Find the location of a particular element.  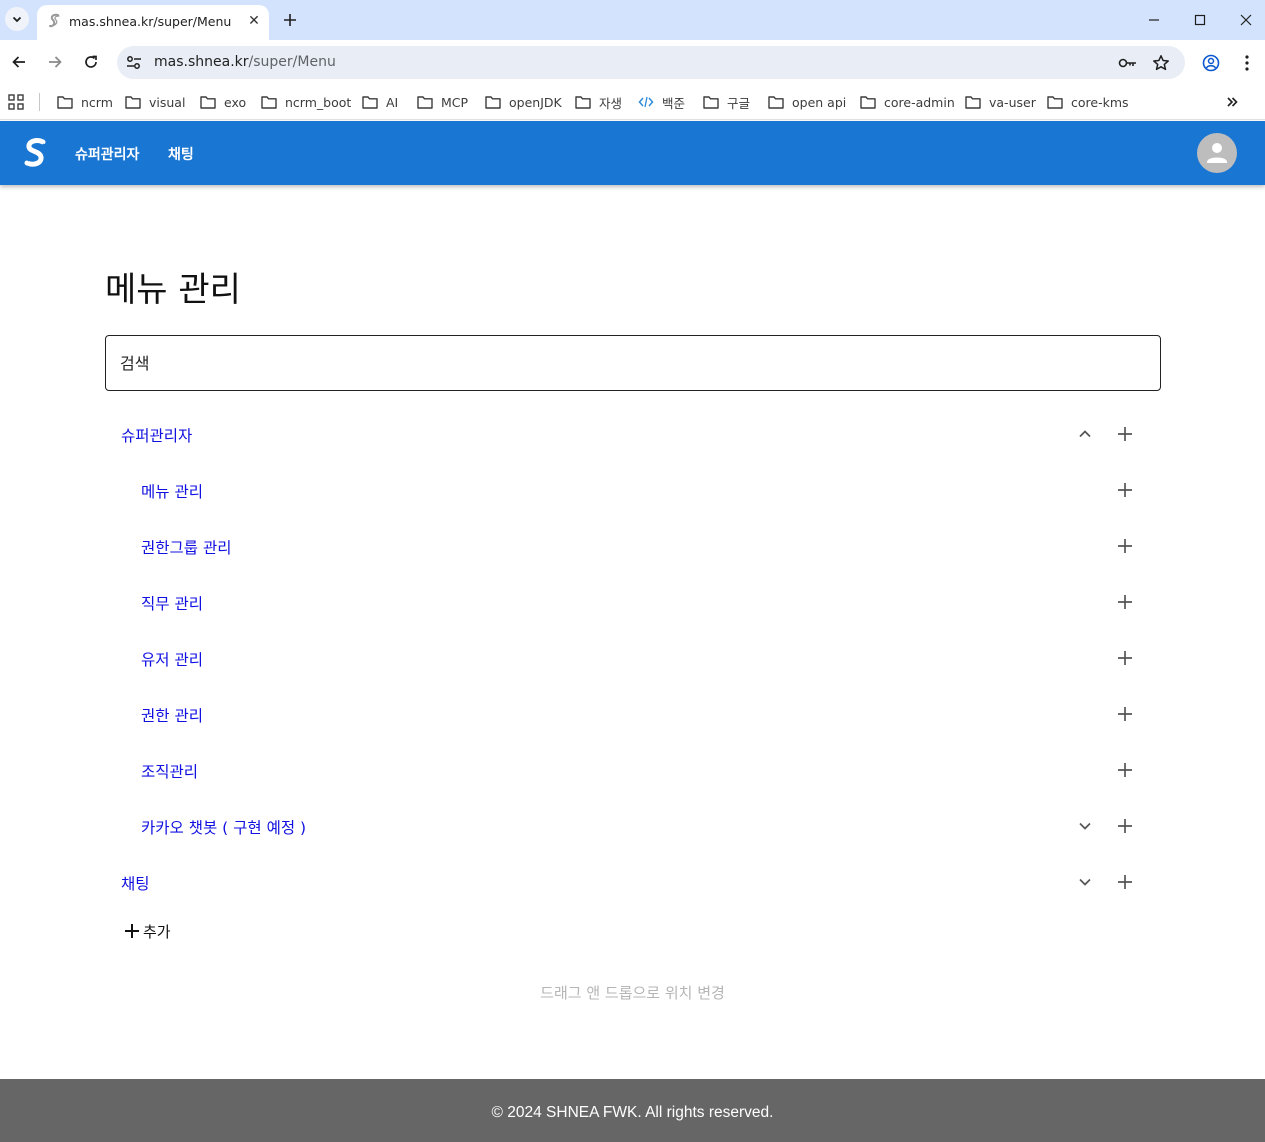

browser-menu-button is located at coordinates (1247, 63).